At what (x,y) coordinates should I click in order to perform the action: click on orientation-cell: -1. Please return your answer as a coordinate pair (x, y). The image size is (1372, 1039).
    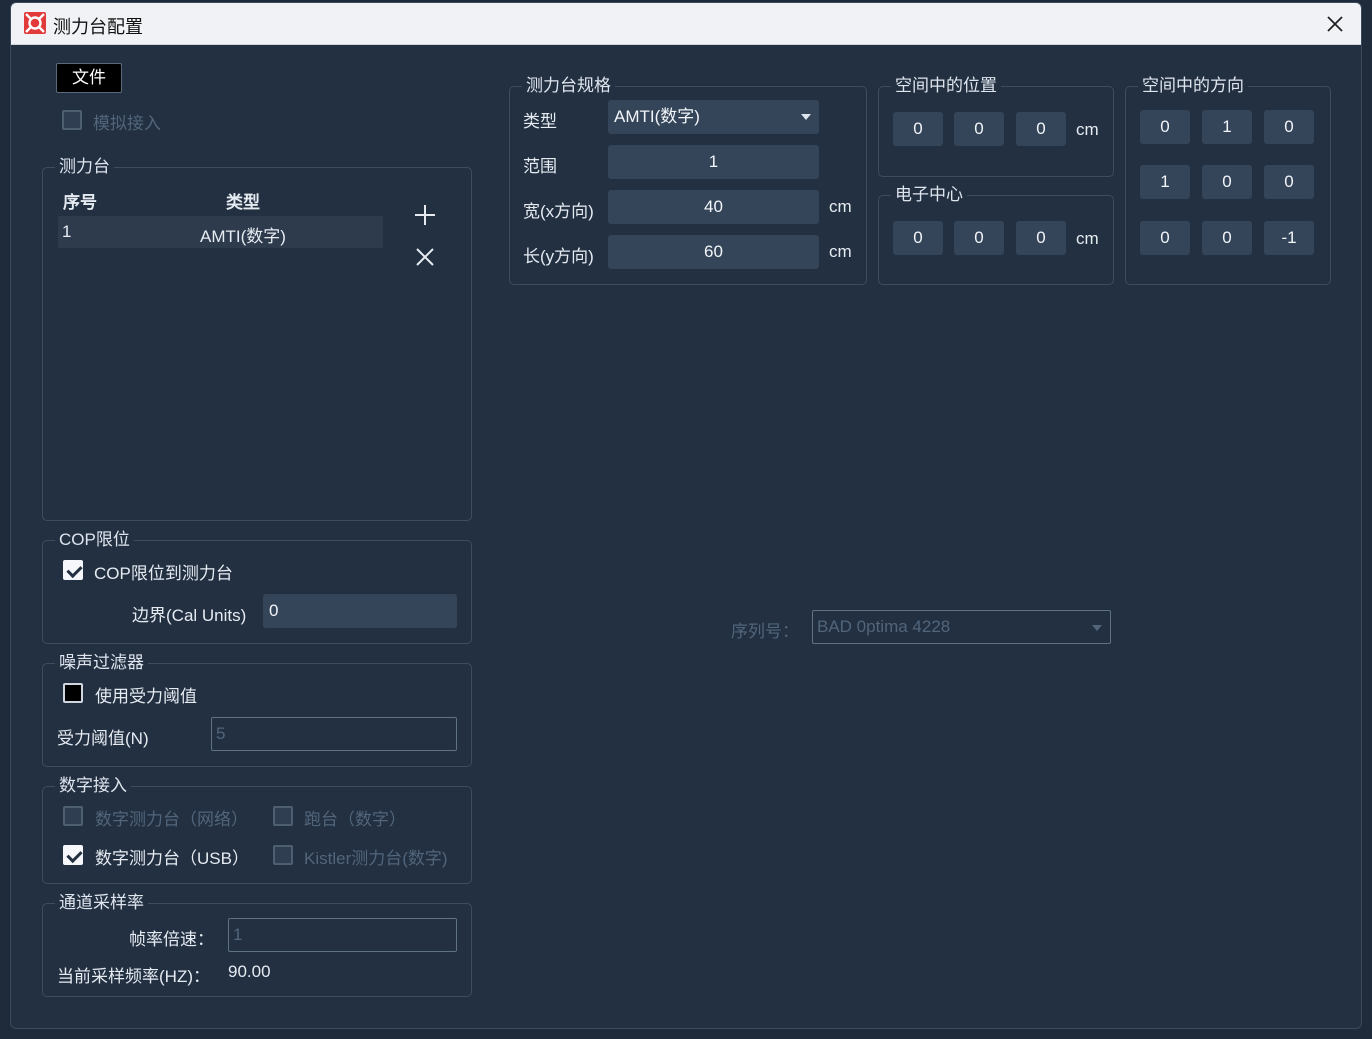
    Looking at the image, I should click on (1289, 238).